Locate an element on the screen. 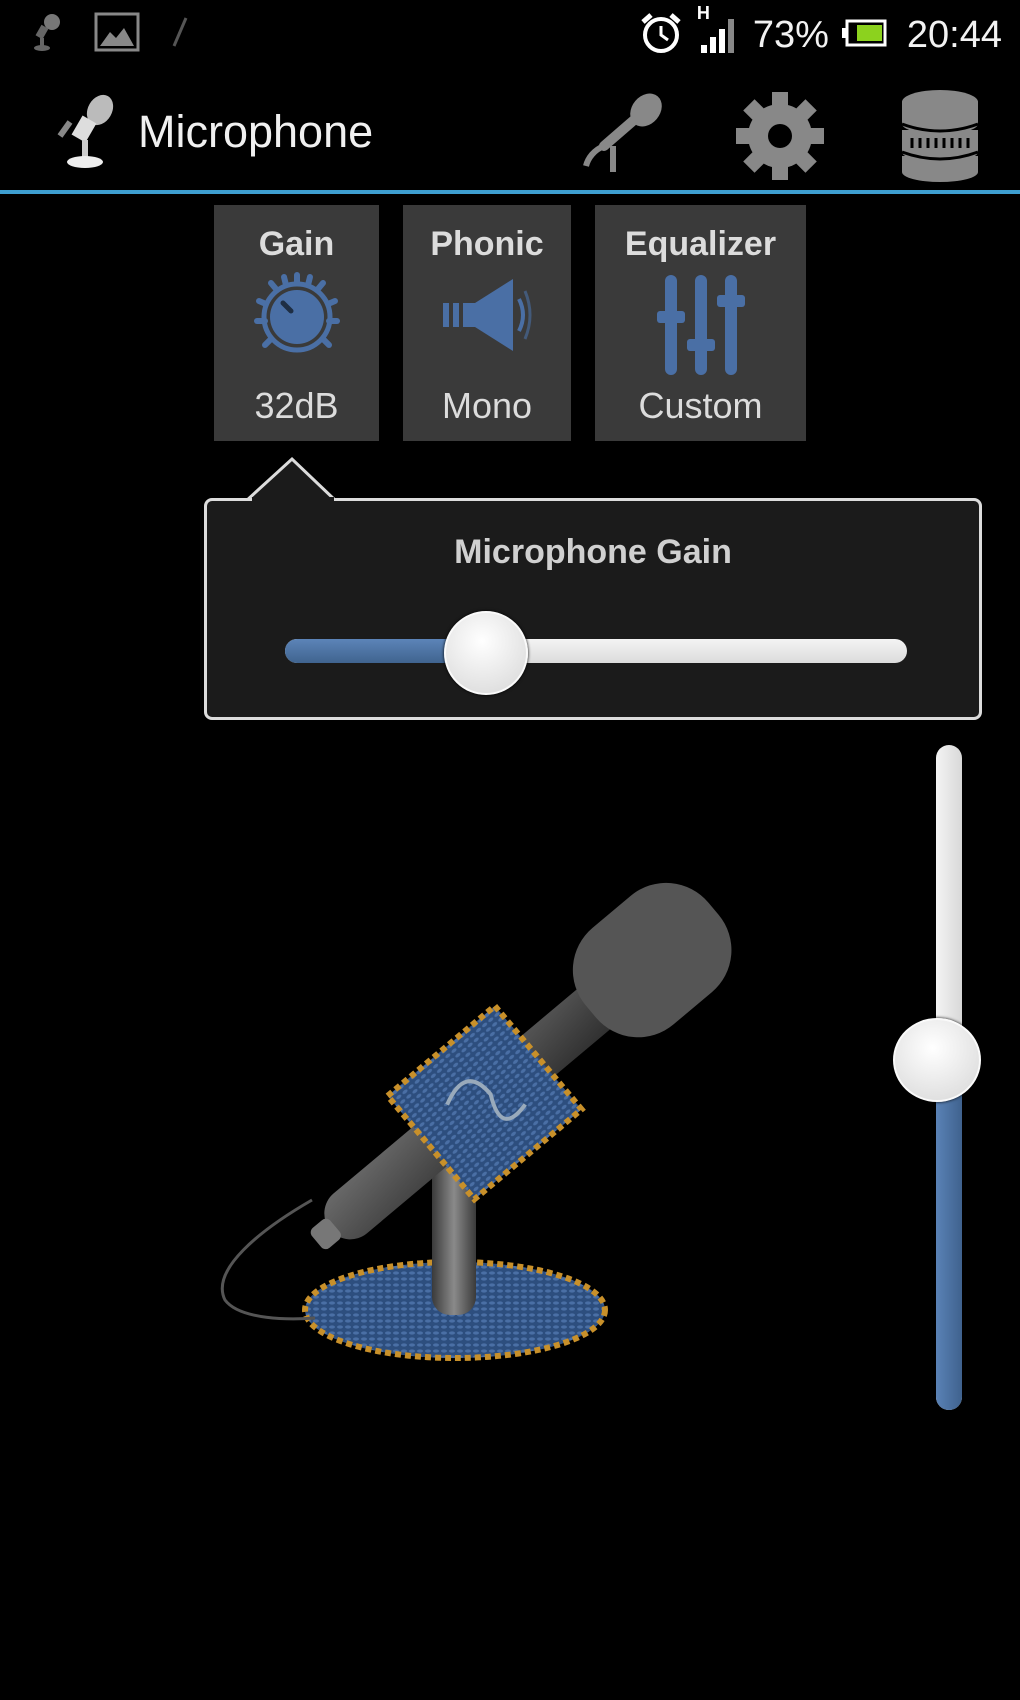 The image size is (1020, 1700). volume-slider is located at coordinates (937, 1077).